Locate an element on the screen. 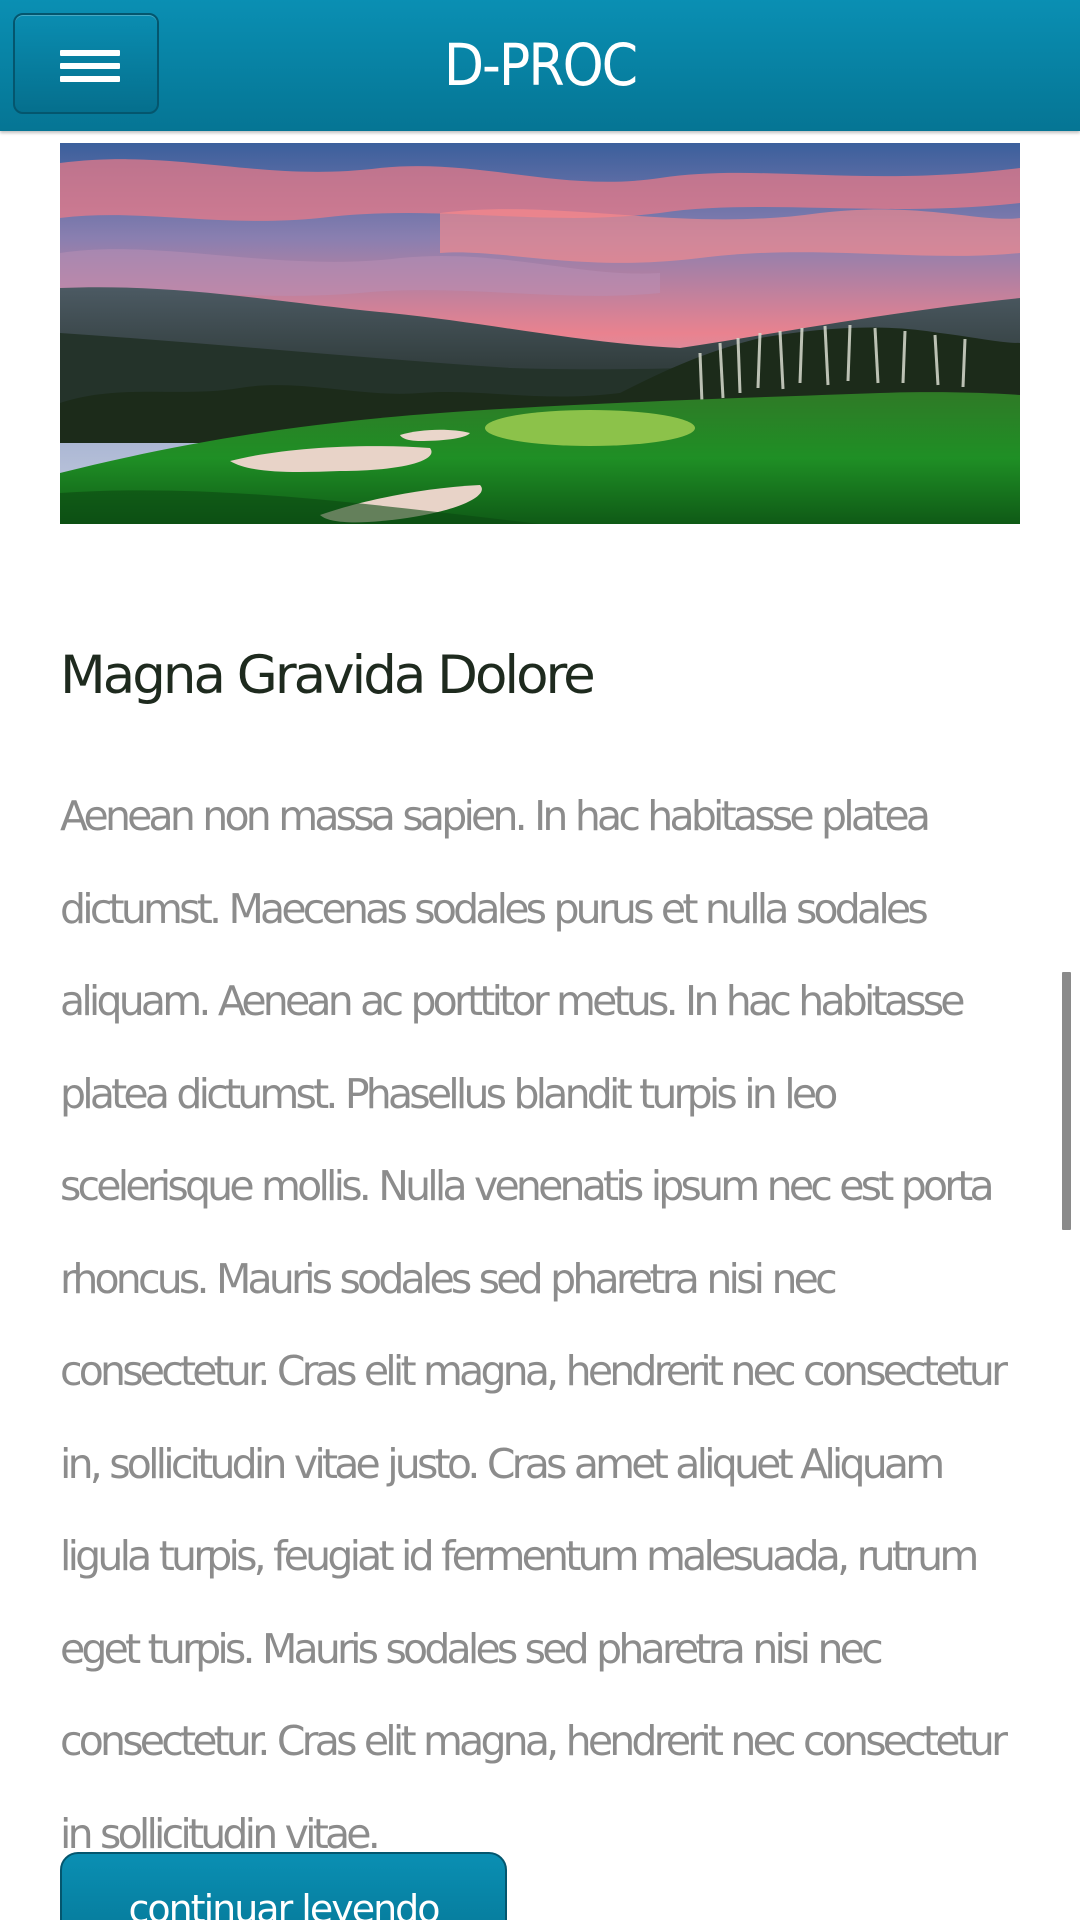 The width and height of the screenshot is (1080, 1920). article-title: Magna Gravida Dolore is located at coordinates (328, 675).